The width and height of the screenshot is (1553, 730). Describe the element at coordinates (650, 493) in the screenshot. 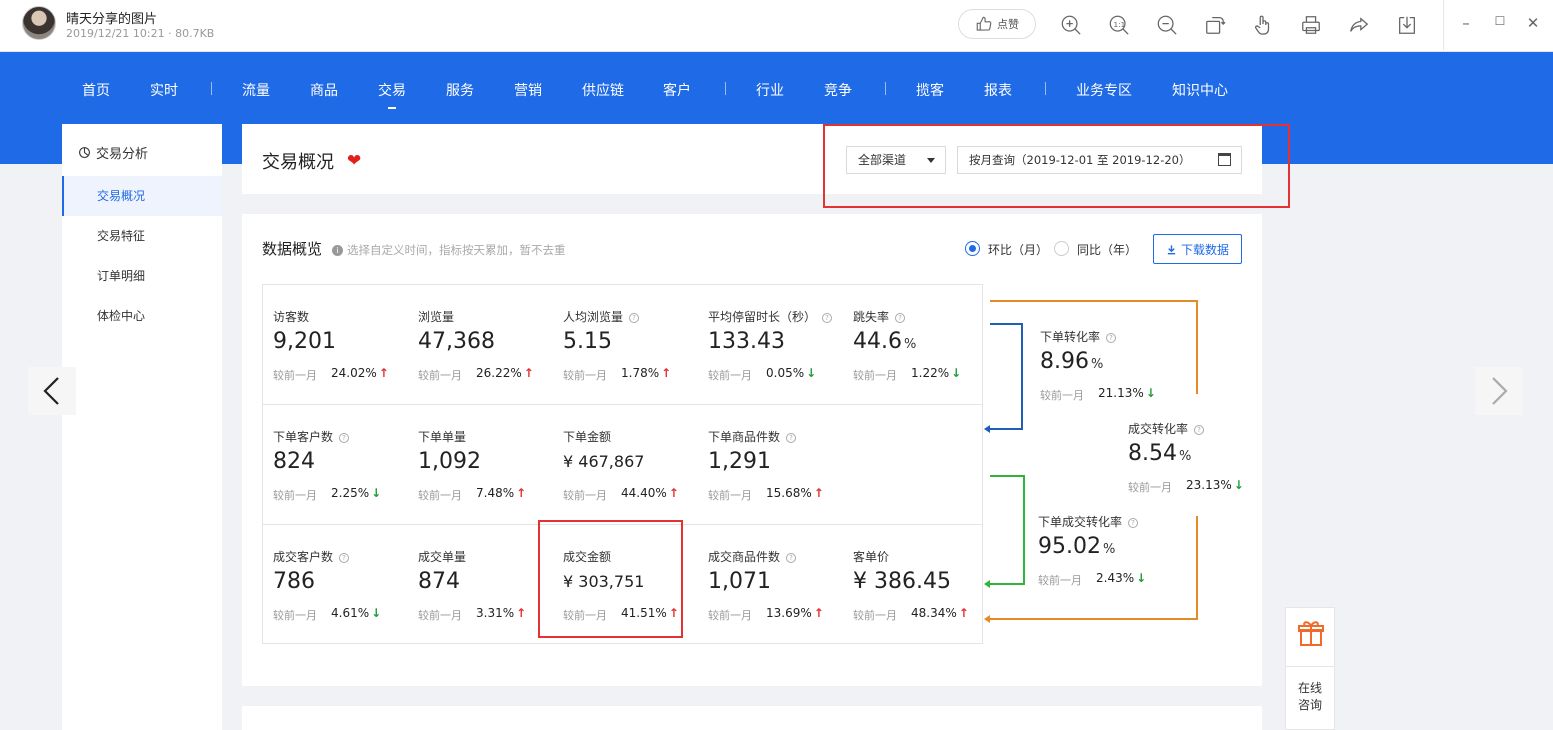

I see `metric-change: 44.40% ↑` at that location.